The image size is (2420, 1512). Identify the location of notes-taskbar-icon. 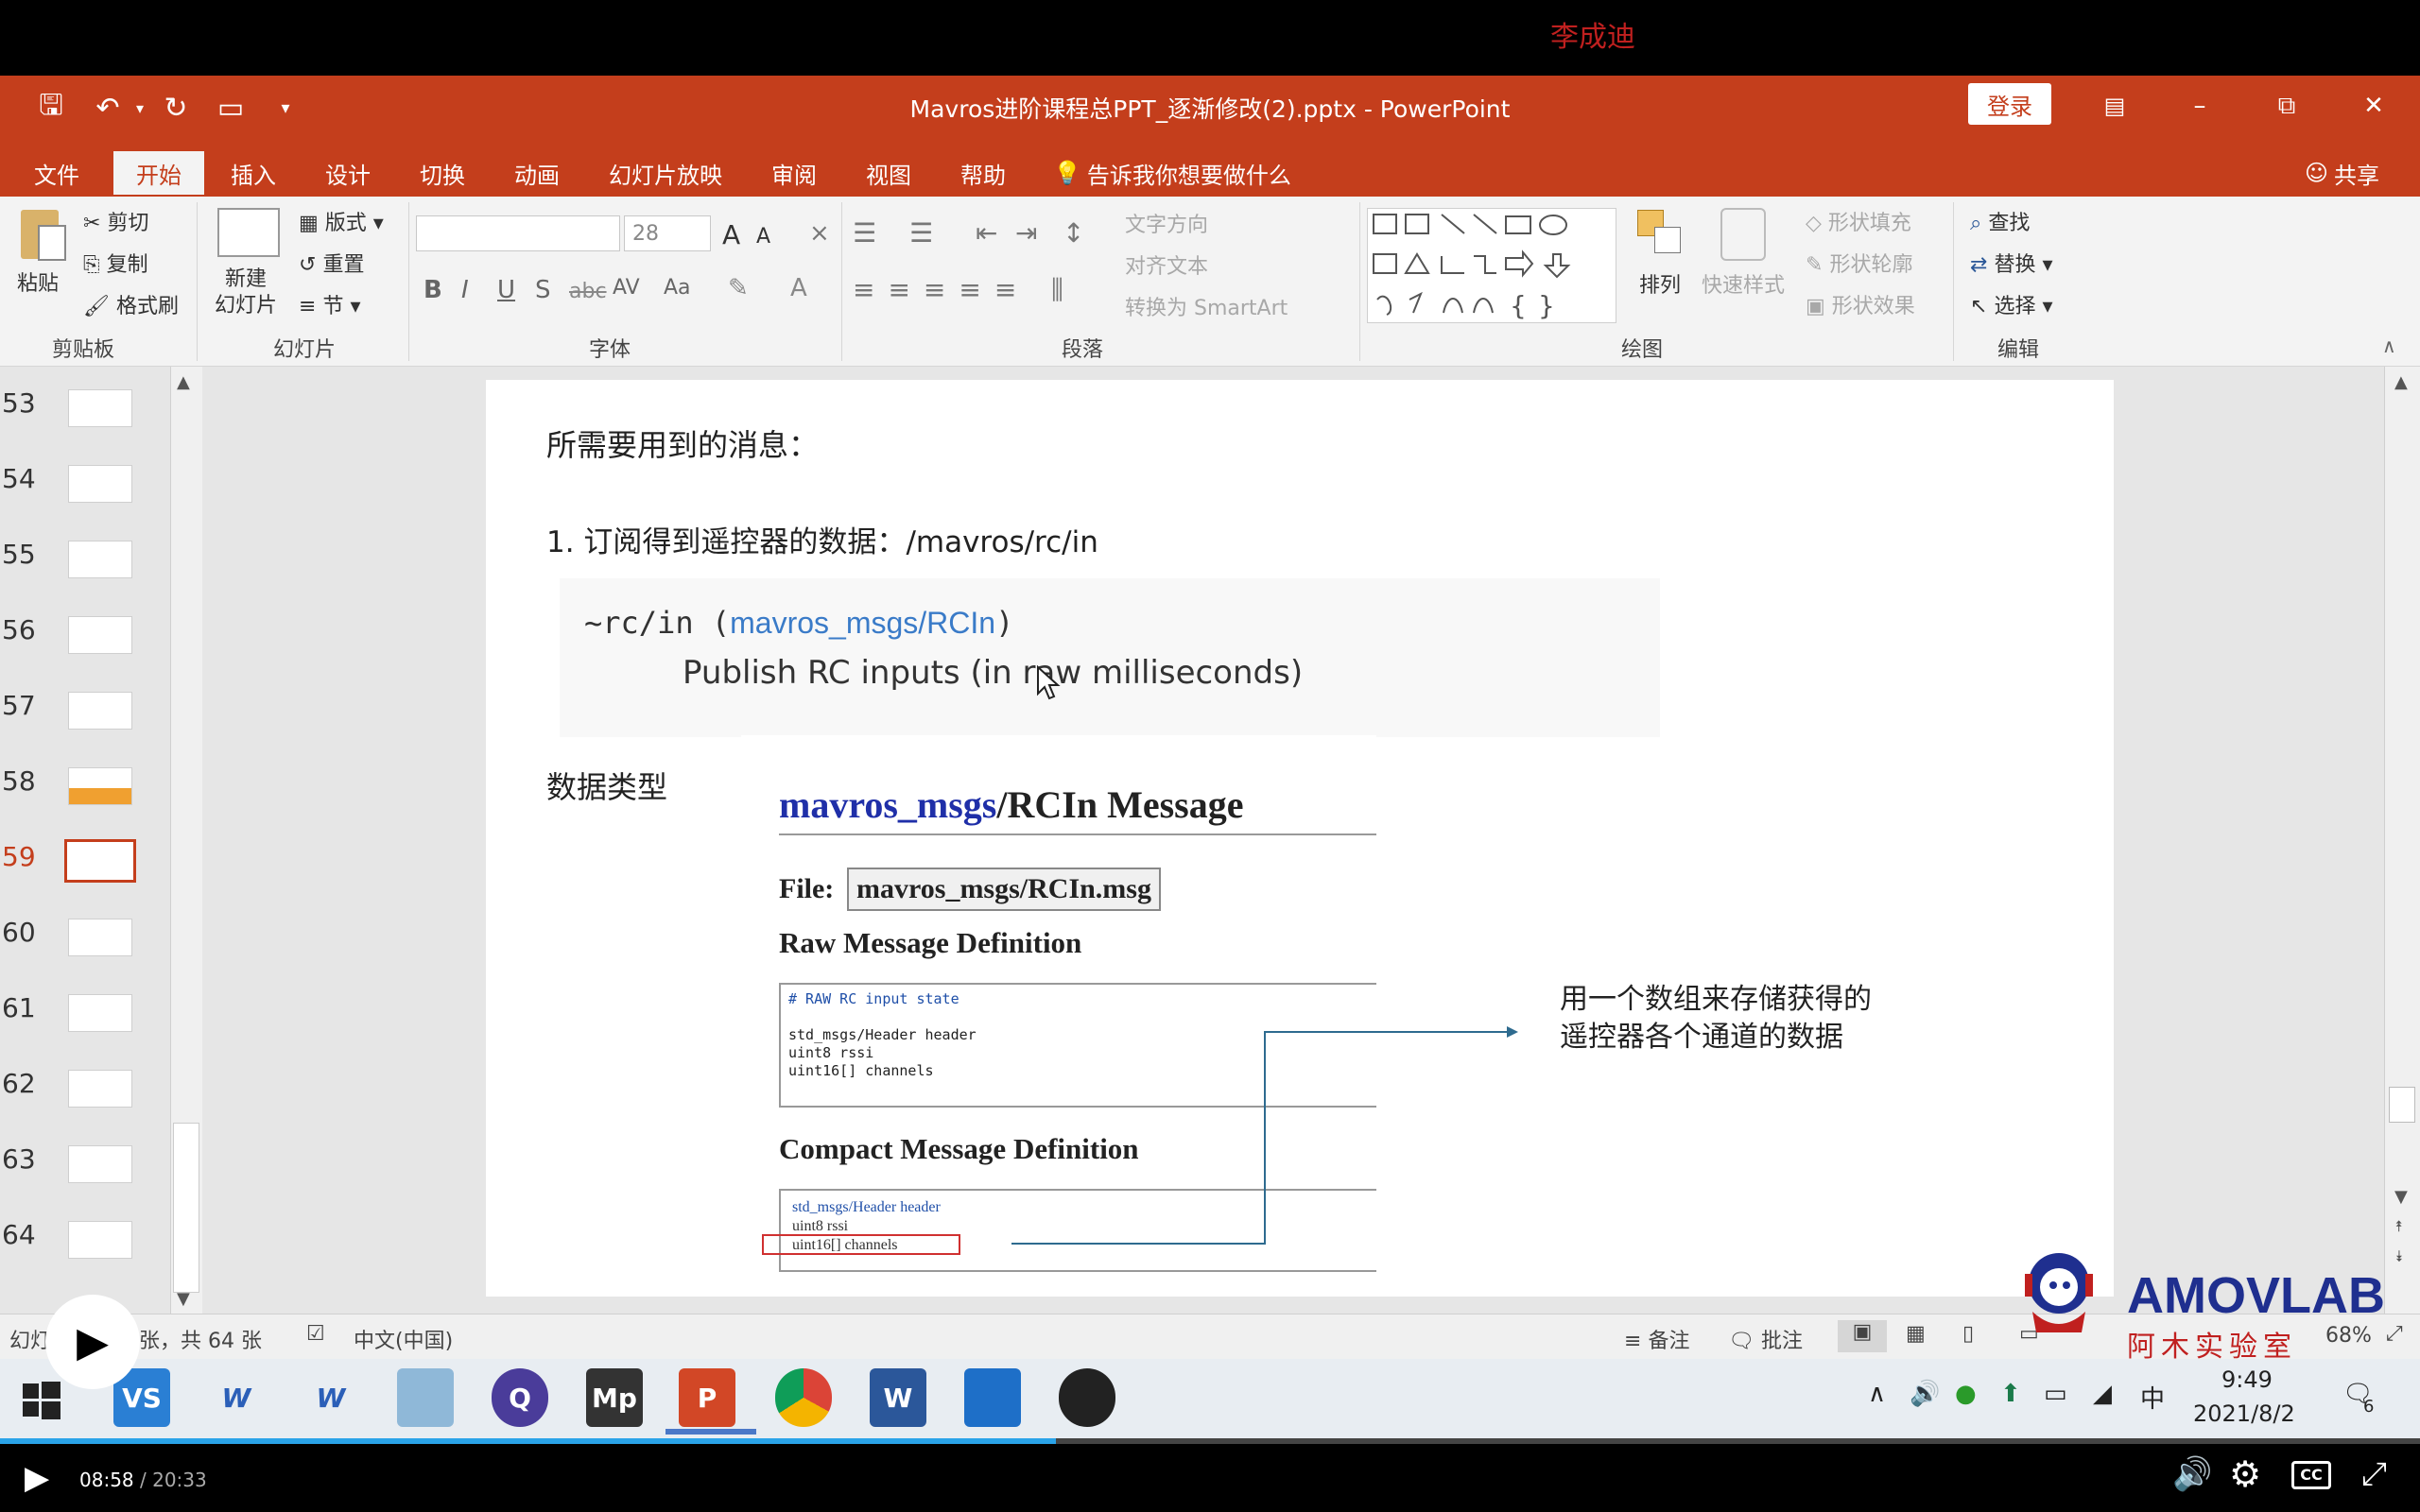
(425, 1397).